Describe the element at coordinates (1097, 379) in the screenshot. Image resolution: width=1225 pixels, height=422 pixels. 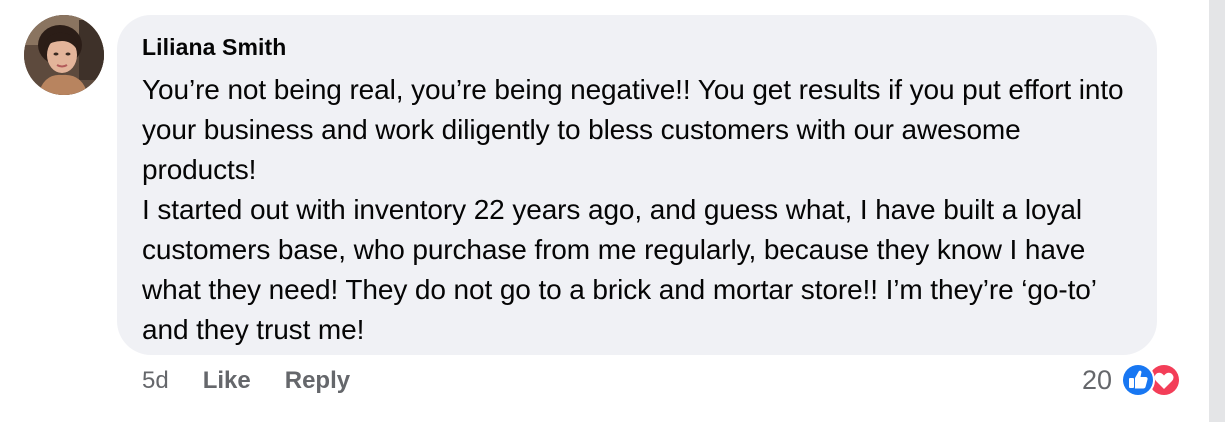
I see `reaction-count: 20` at that location.